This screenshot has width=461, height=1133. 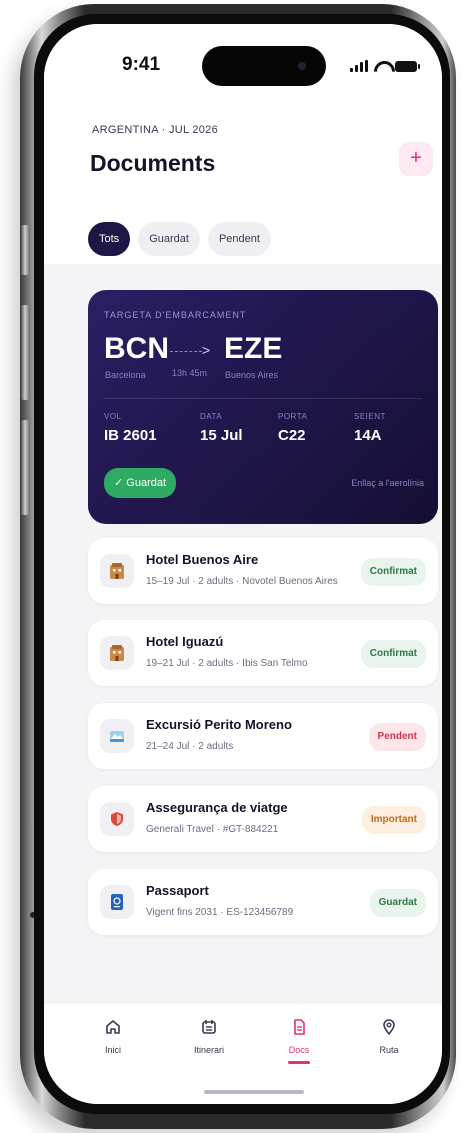 I want to click on seat-field: SEIENT 14A, so click(x=370, y=428).